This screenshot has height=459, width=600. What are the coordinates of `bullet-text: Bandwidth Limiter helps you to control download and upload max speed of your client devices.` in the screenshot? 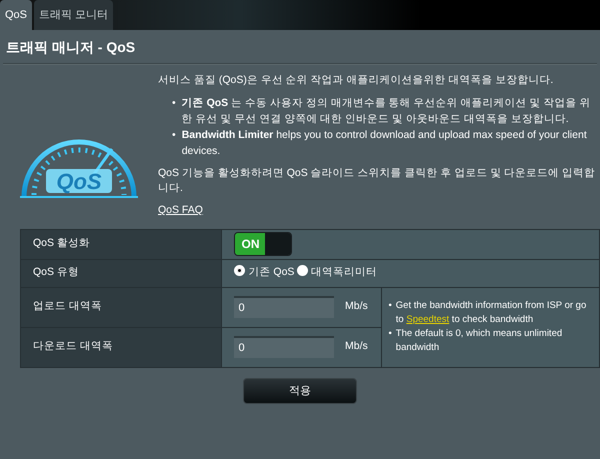 It's located at (385, 143).